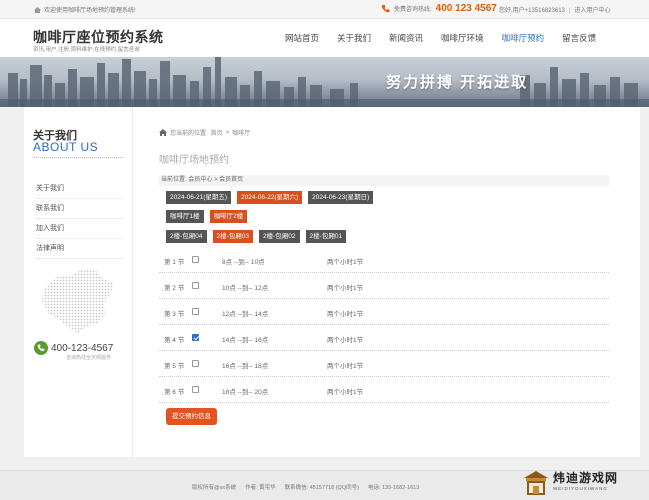 The height and width of the screenshot is (500, 649). Describe the element at coordinates (199, 197) in the screenshot. I see `date-chip-0: 2024-06-21(星期五)` at that location.